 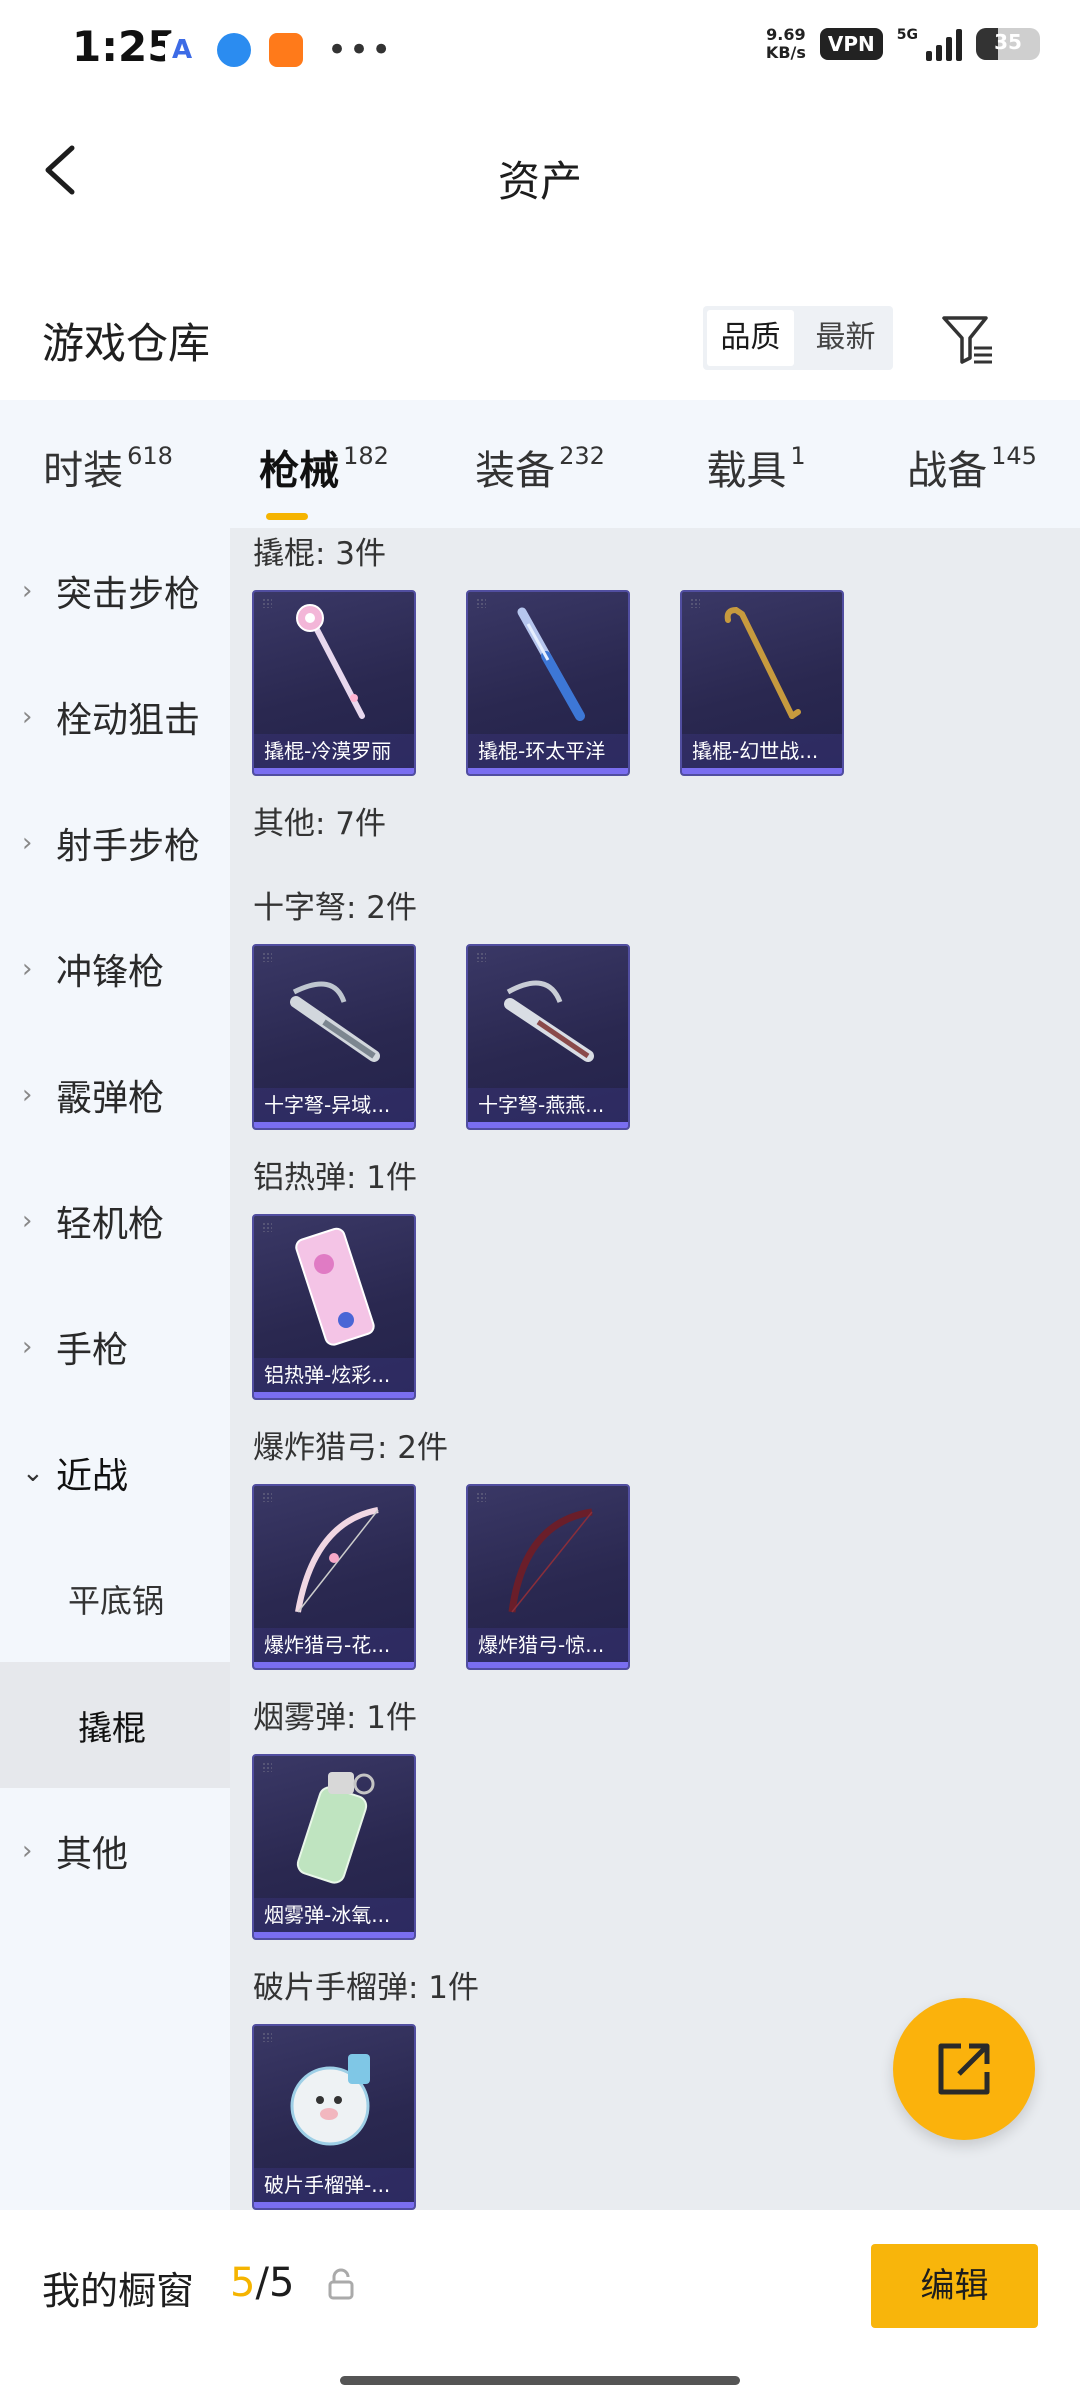 I want to click on sidebar-subitem-frying-pan: 平底锅, so click(x=115, y=1599).